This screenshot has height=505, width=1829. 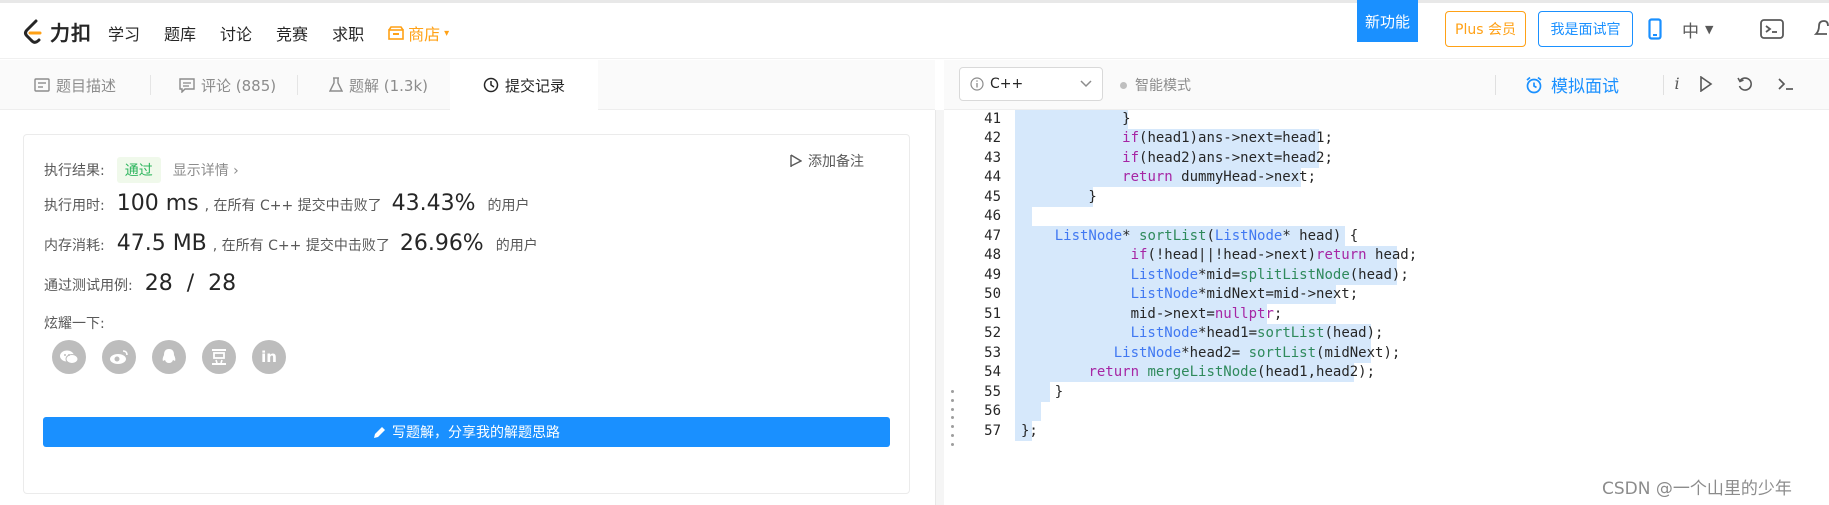 What do you see at coordinates (992, 216) in the screenshot?
I see `line-number: 46` at bounding box center [992, 216].